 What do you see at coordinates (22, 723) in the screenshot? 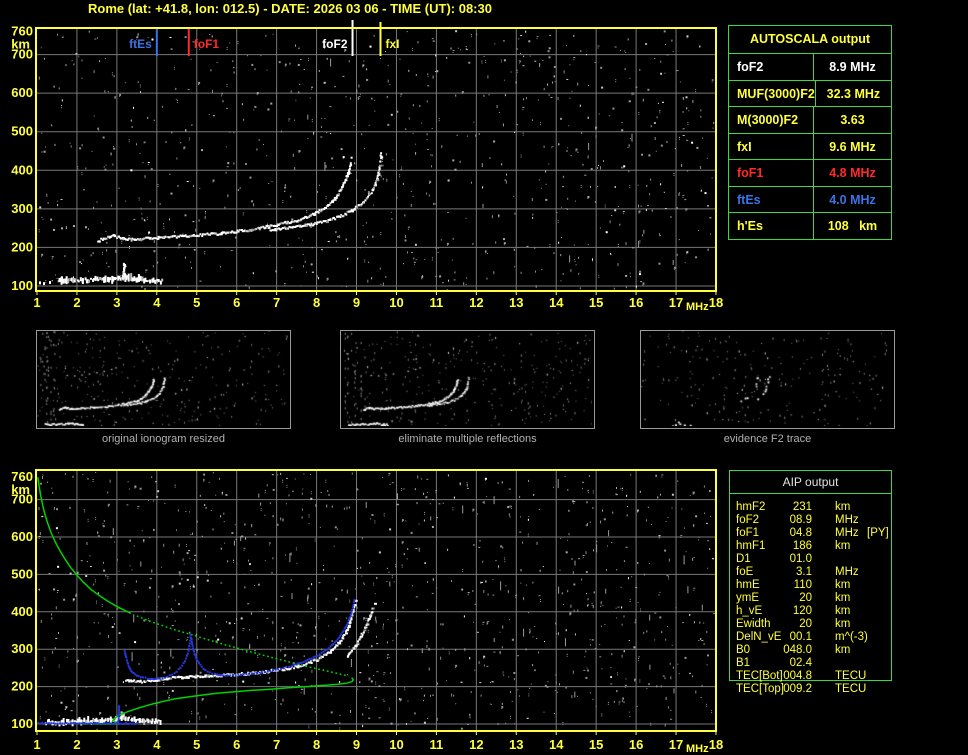
I see `svg-text: 100` at bounding box center [22, 723].